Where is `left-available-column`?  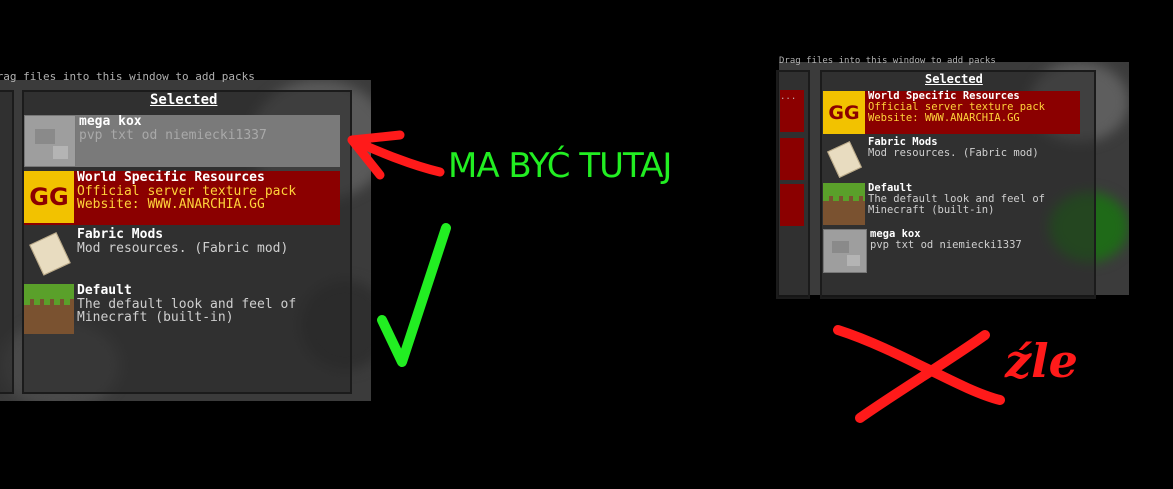 left-available-column is located at coordinates (7, 242).